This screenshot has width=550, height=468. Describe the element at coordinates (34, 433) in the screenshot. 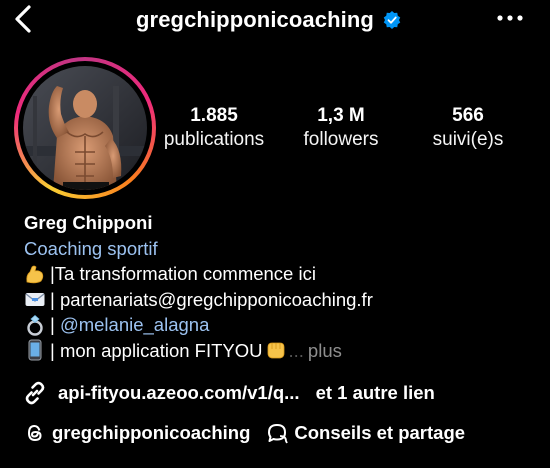

I see `threads-icon` at that location.